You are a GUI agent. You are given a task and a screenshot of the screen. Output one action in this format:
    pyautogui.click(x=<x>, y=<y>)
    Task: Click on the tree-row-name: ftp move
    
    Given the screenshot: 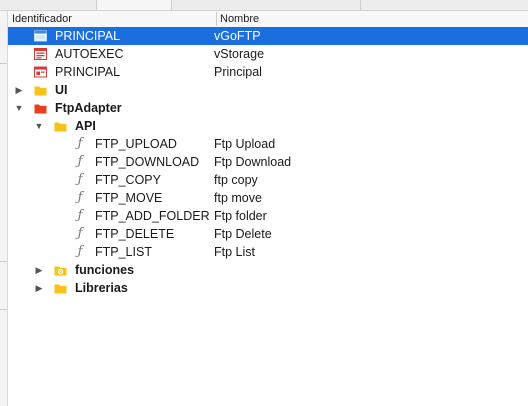 What is the action you would take?
    pyautogui.click(x=238, y=198)
    